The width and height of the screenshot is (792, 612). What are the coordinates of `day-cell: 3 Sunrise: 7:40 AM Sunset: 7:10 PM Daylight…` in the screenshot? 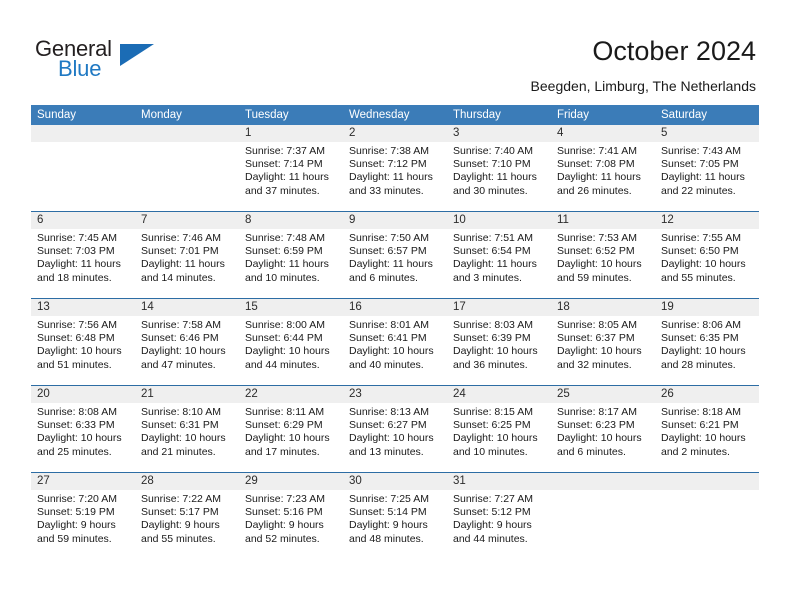 It's located at (499, 168).